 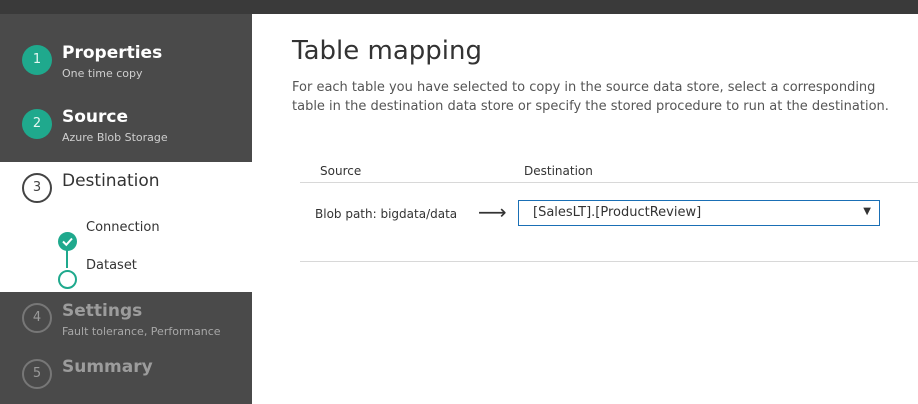 I want to click on step-title: Properties, so click(x=112, y=53).